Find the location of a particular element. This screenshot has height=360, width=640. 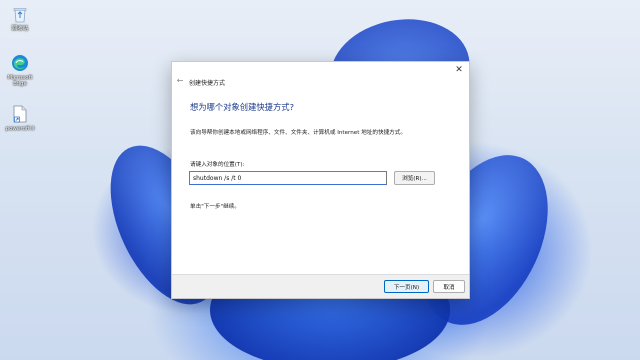

page-heading: 想为哪个对象创建快捷方式? is located at coordinates (242, 107).